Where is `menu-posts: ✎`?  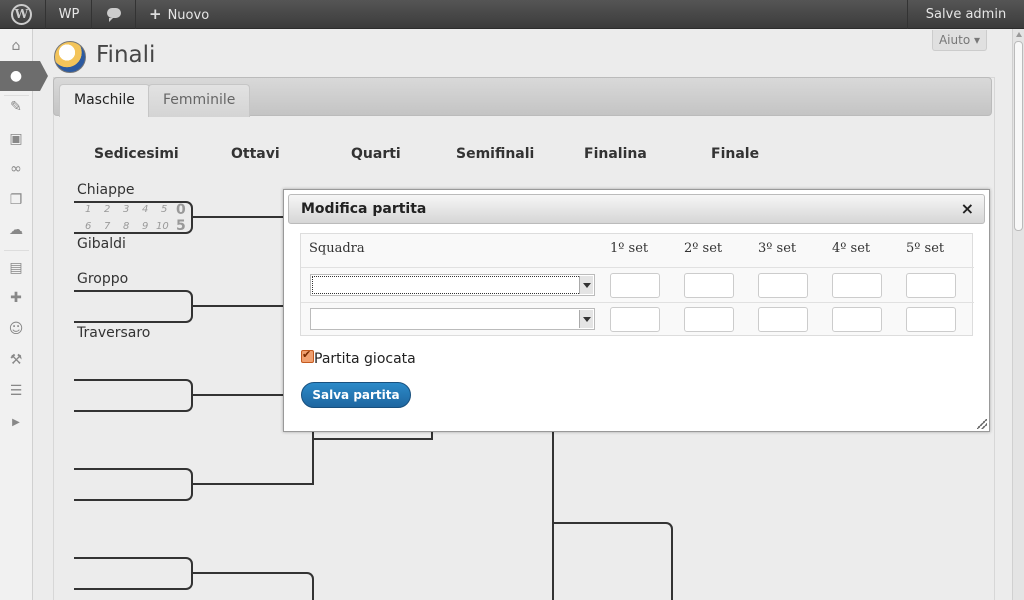
menu-posts: ✎ is located at coordinates (16, 107).